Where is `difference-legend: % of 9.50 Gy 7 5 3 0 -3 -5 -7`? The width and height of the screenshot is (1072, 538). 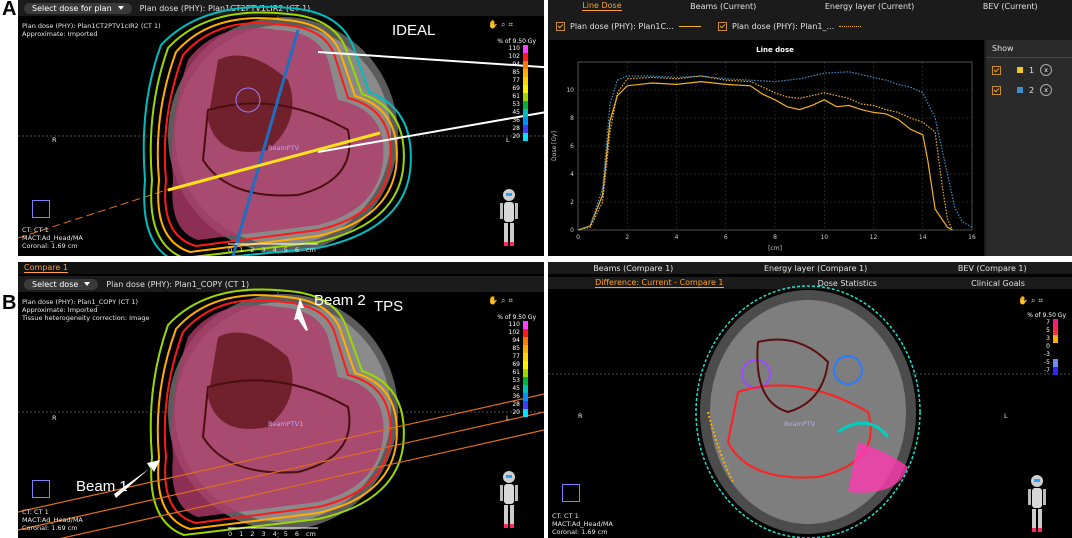 difference-legend: % of 9.50 Gy 7 5 3 0 -3 -5 -7 is located at coordinates (1040, 343).